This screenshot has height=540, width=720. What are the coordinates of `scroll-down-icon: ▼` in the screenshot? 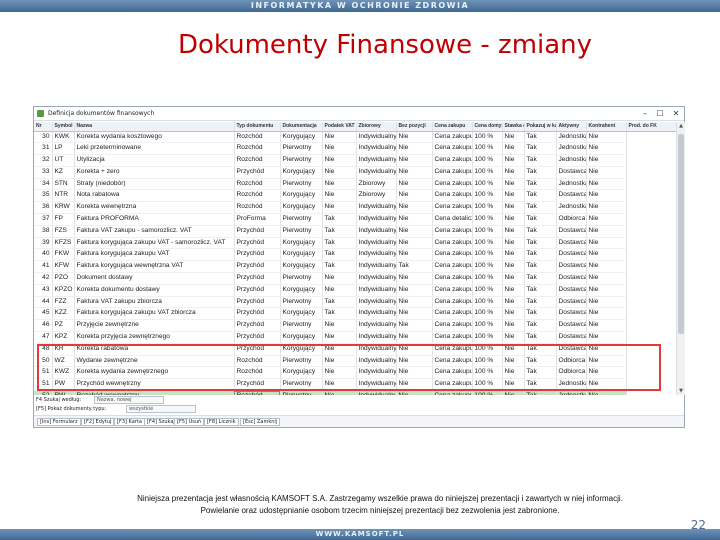 It's located at (681, 391).